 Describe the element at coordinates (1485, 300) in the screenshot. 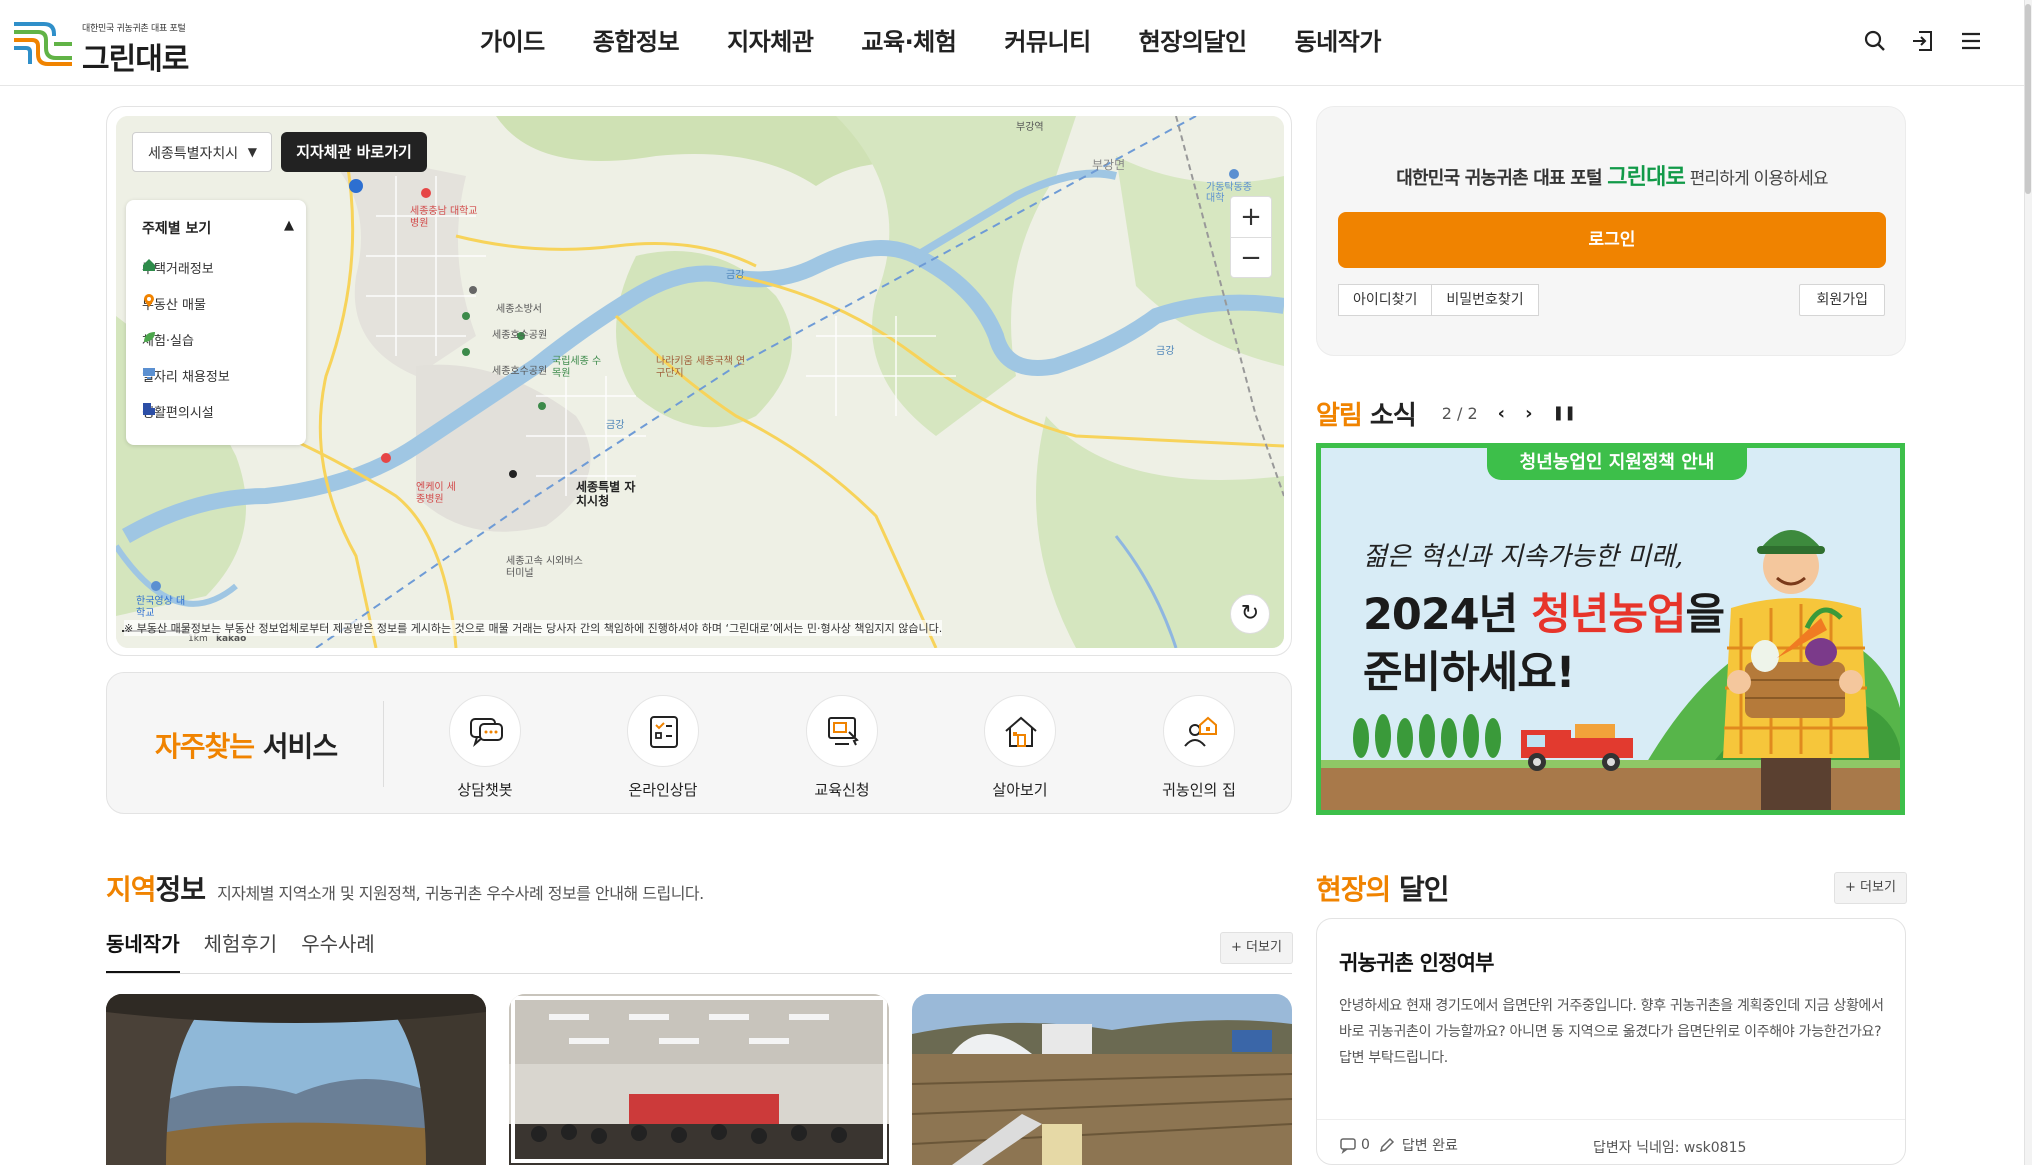

I see `find-password-button: 비밀번호찾기` at that location.